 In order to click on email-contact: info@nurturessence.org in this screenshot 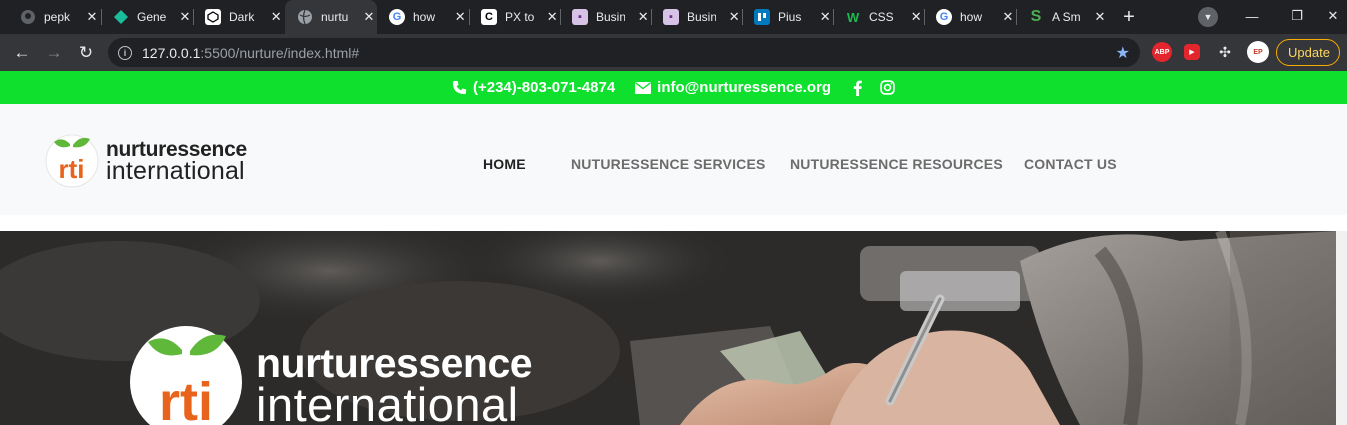, I will do `click(733, 87)`.